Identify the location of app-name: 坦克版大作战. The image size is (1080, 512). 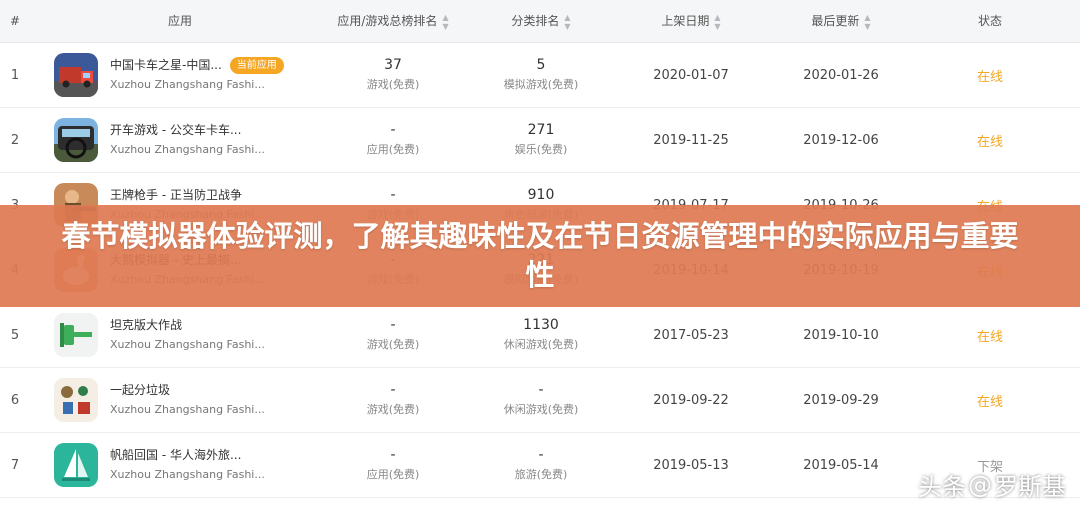
(146, 325).